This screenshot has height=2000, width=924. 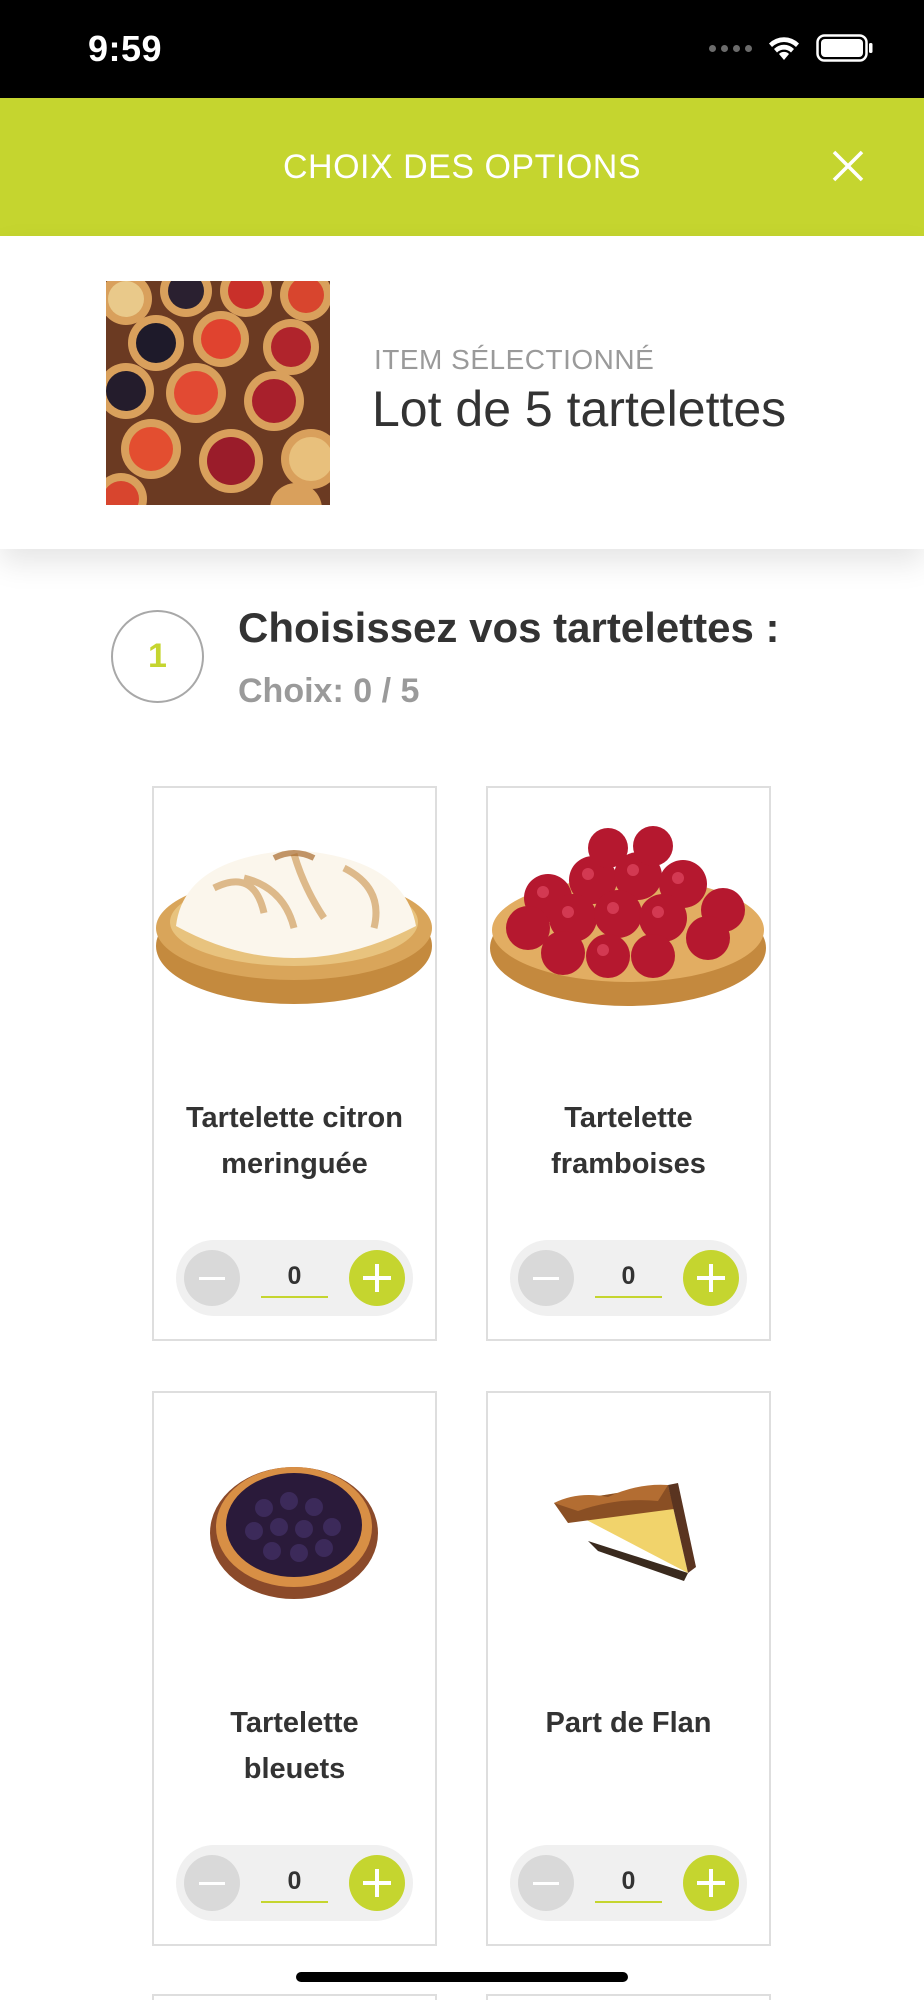 What do you see at coordinates (294, 1746) in the screenshot?
I see `product-name: Tartelette bleuets` at bounding box center [294, 1746].